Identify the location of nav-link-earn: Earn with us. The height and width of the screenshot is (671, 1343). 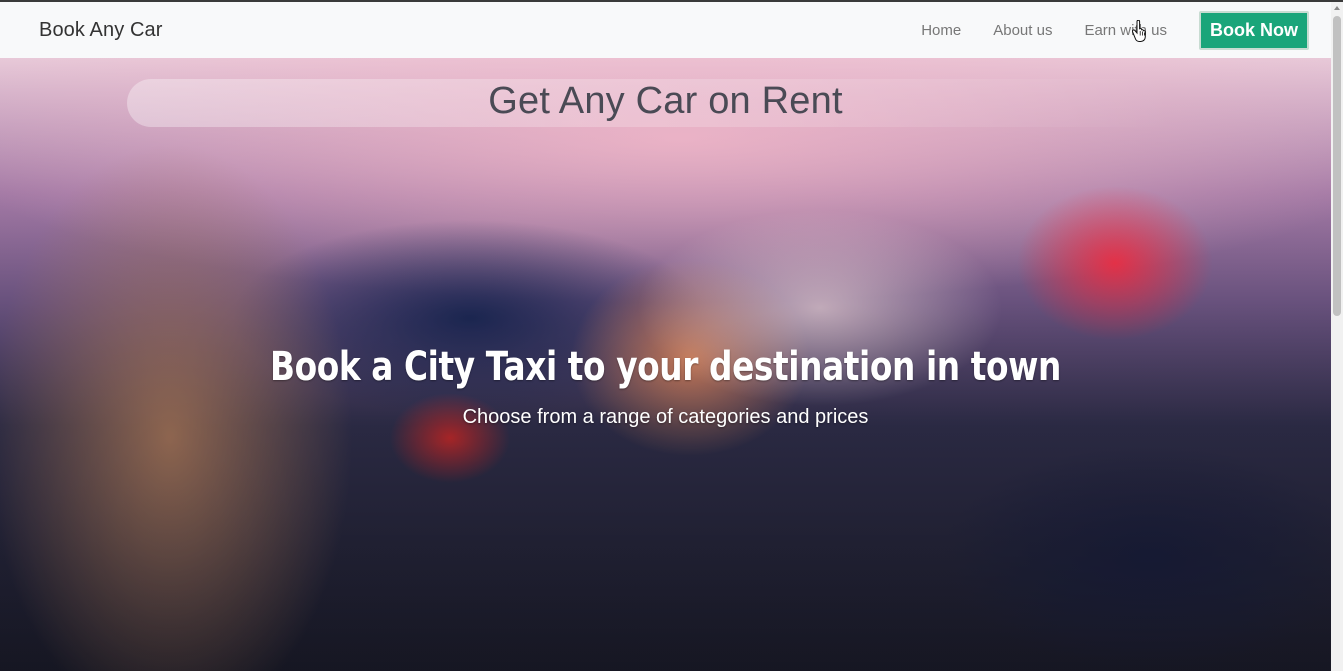
(1125, 30).